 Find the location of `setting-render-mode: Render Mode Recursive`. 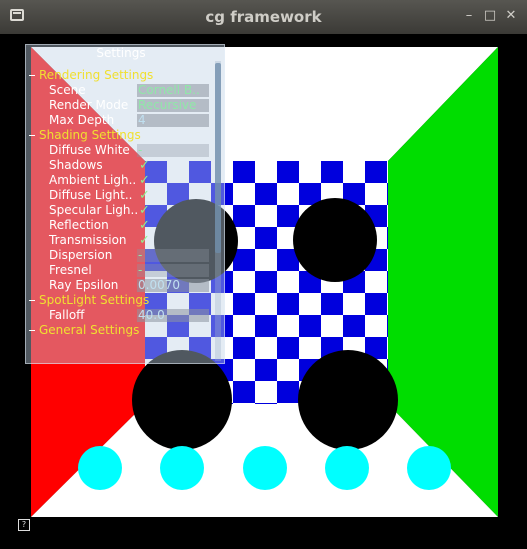

setting-render-mode: Render Mode Recursive is located at coordinates (121, 105).